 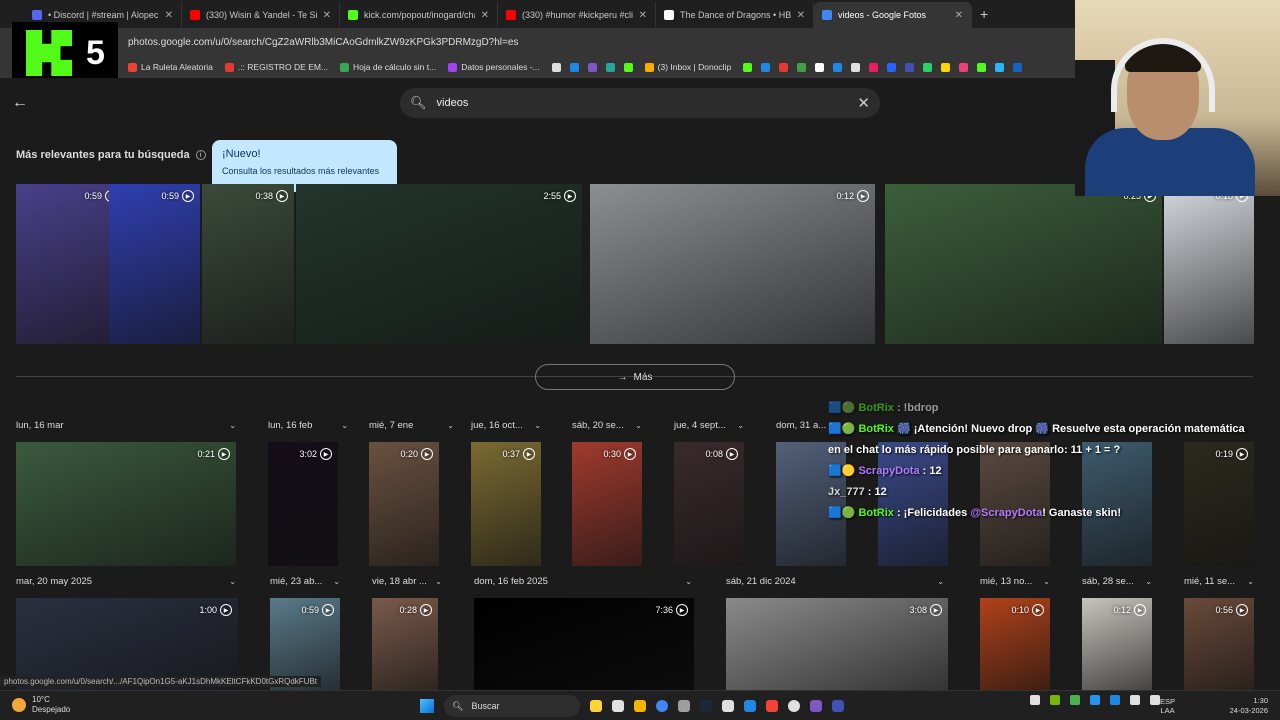 What do you see at coordinates (618, 706) in the screenshot?
I see `task-view-icon` at bounding box center [618, 706].